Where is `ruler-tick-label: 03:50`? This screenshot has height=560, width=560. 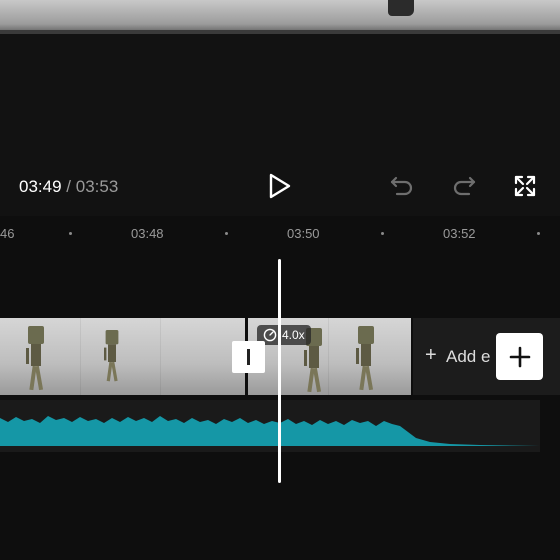 ruler-tick-label: 03:50 is located at coordinates (303, 233).